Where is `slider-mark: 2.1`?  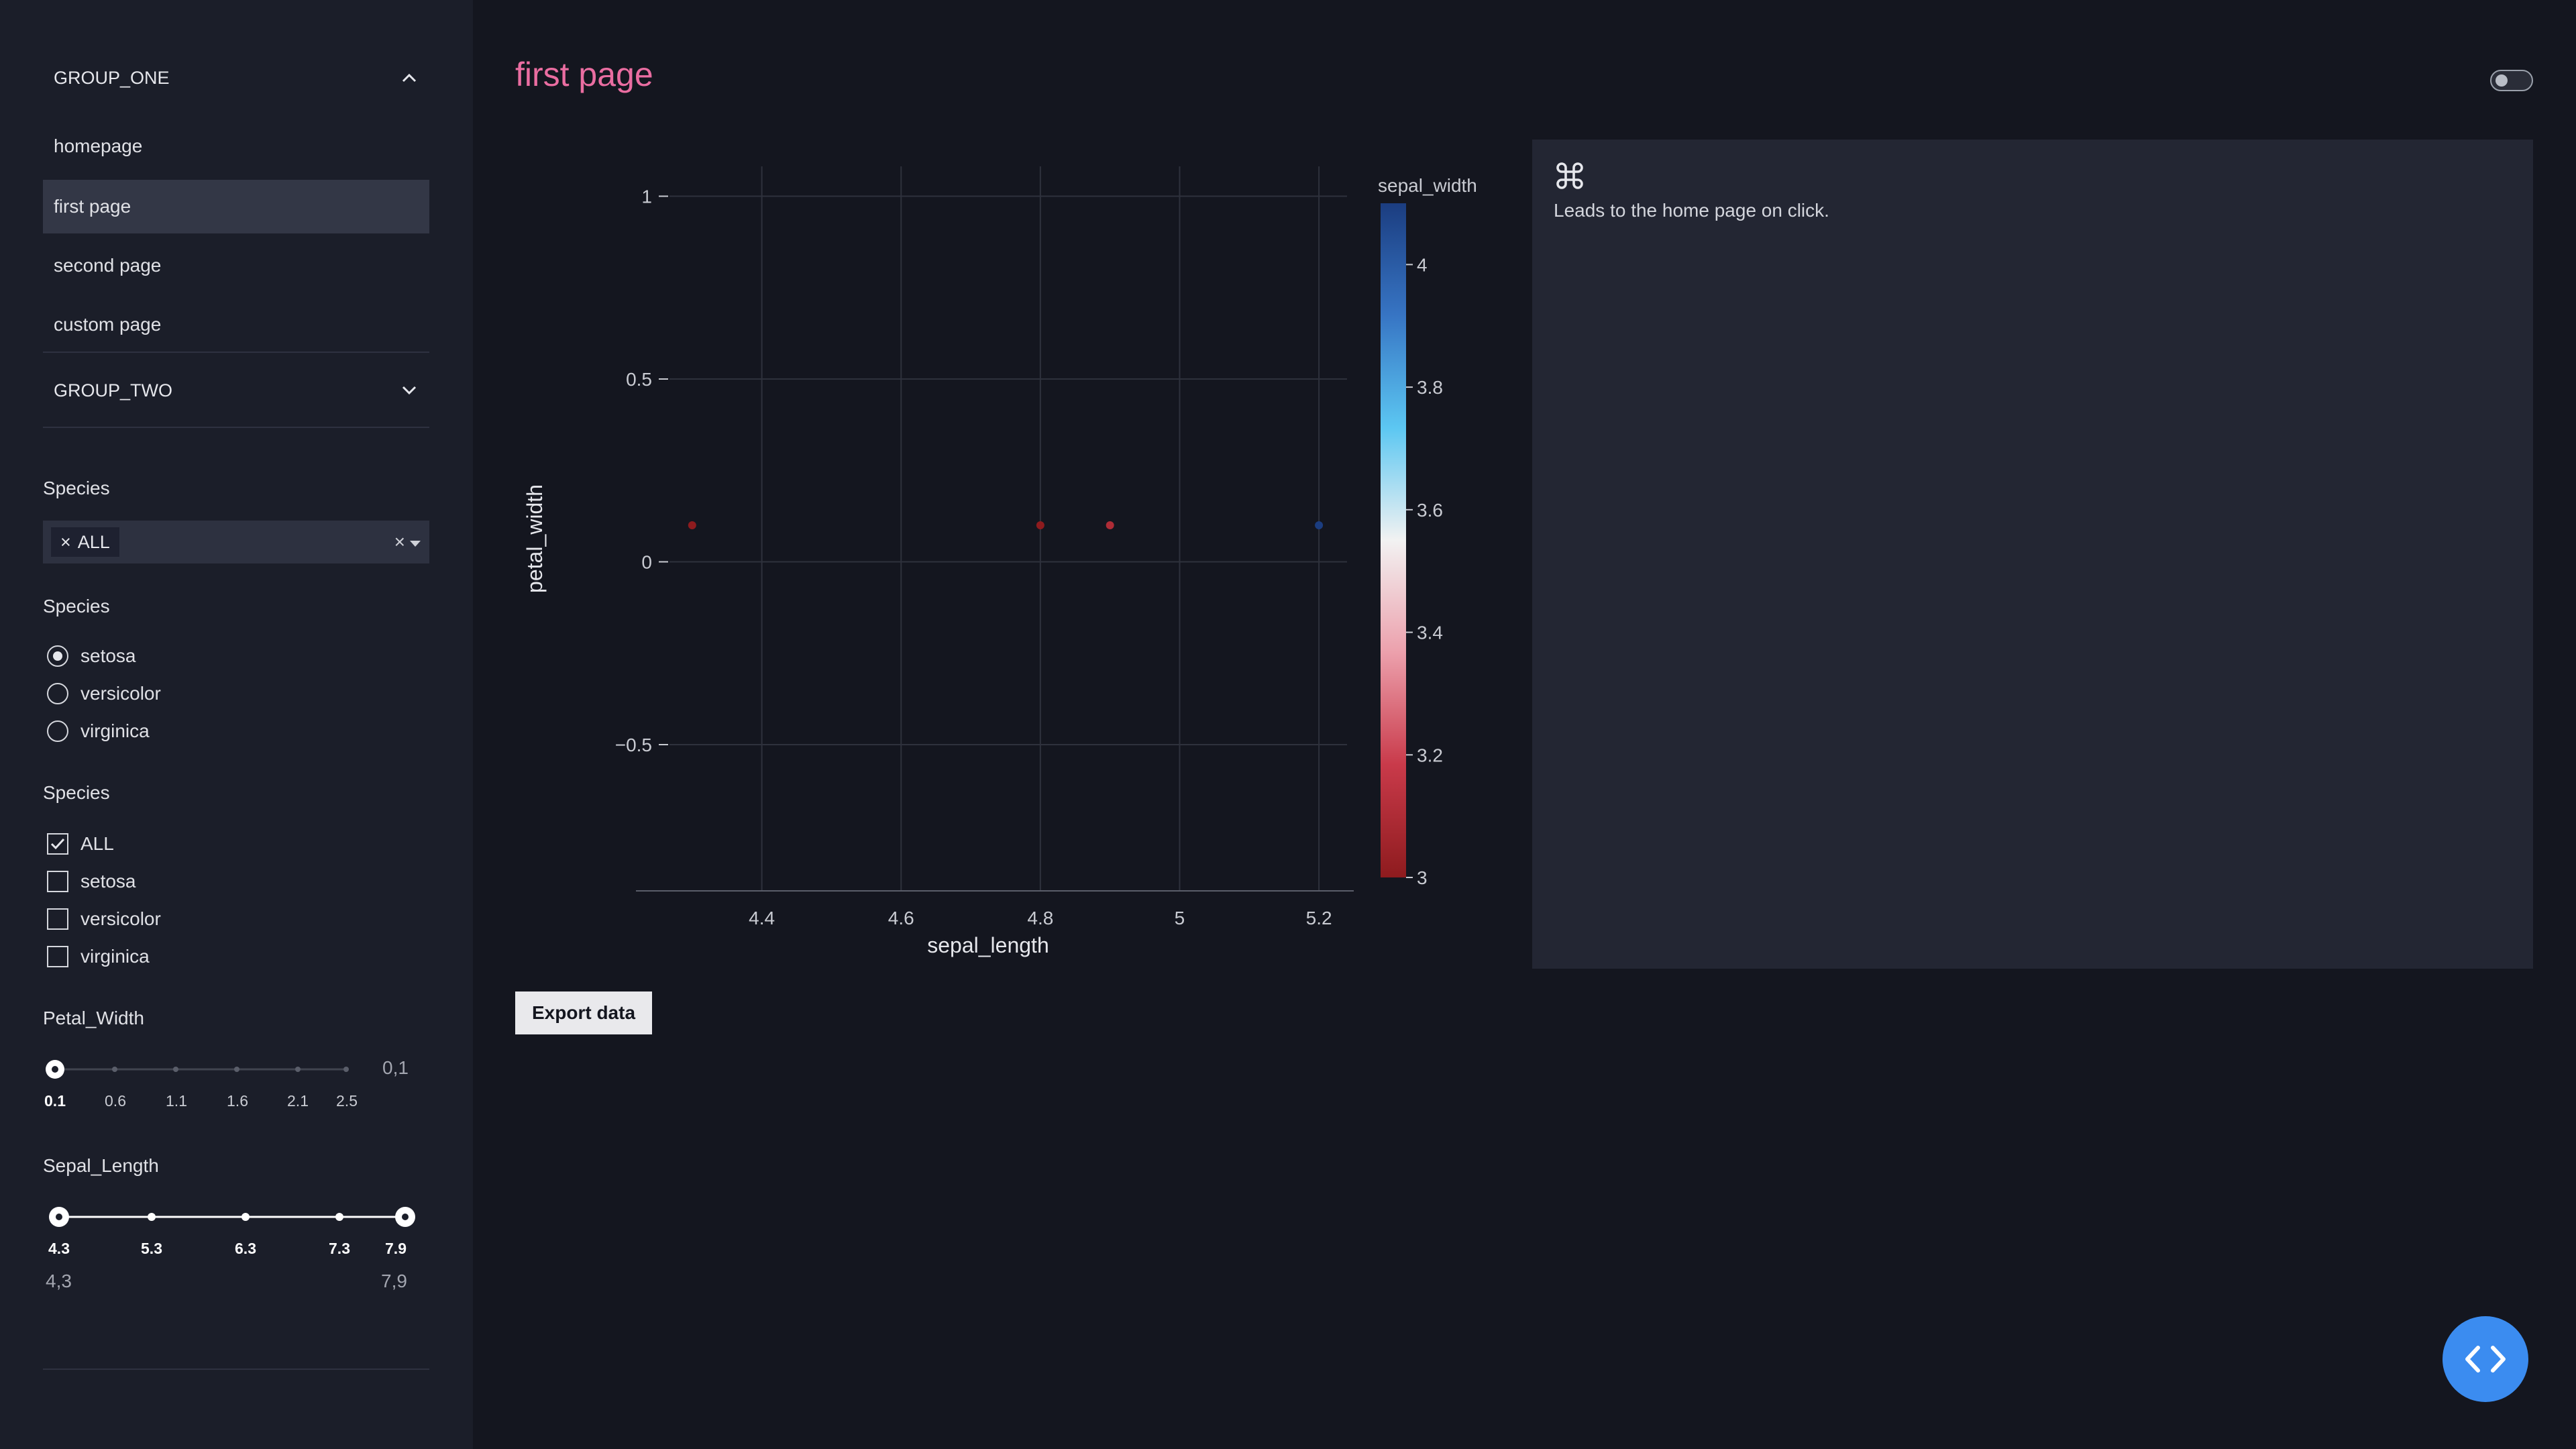
slider-mark: 2.1 is located at coordinates (298, 1101).